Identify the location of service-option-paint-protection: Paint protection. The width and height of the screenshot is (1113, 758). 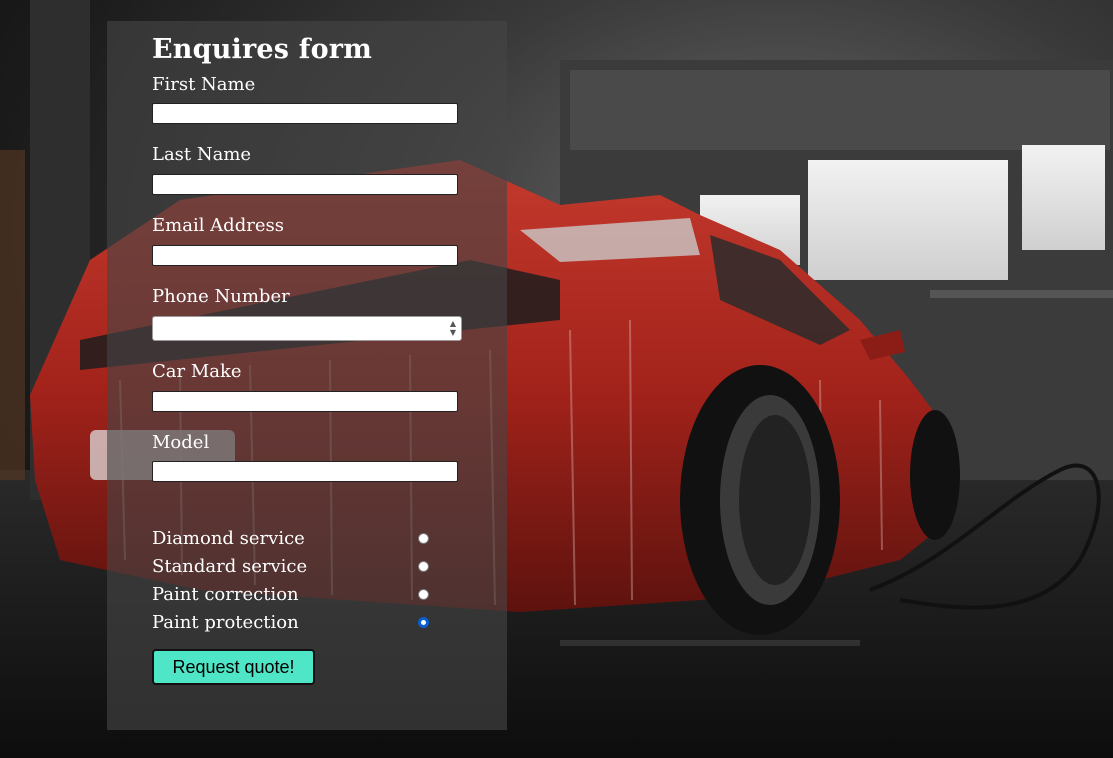
(297, 623).